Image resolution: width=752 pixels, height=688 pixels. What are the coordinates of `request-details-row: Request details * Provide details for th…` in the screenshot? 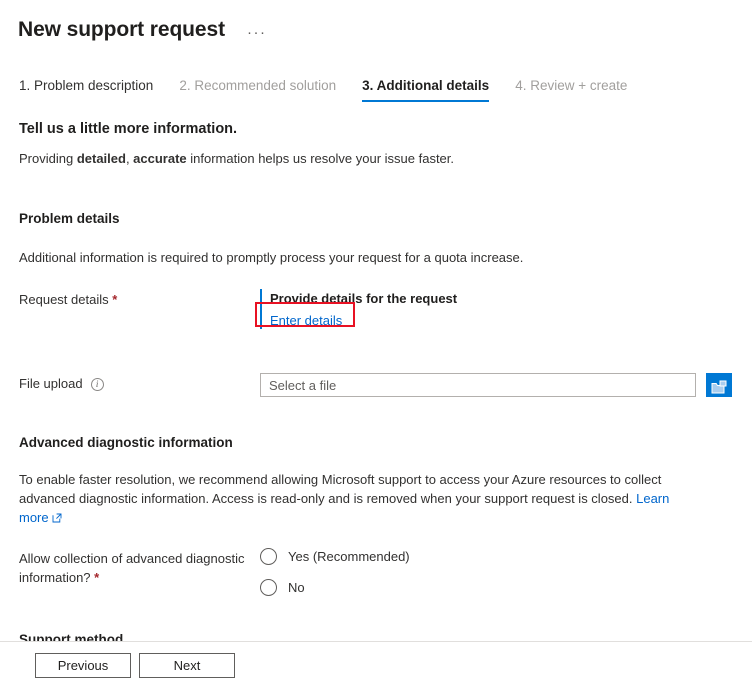 It's located at (376, 309).